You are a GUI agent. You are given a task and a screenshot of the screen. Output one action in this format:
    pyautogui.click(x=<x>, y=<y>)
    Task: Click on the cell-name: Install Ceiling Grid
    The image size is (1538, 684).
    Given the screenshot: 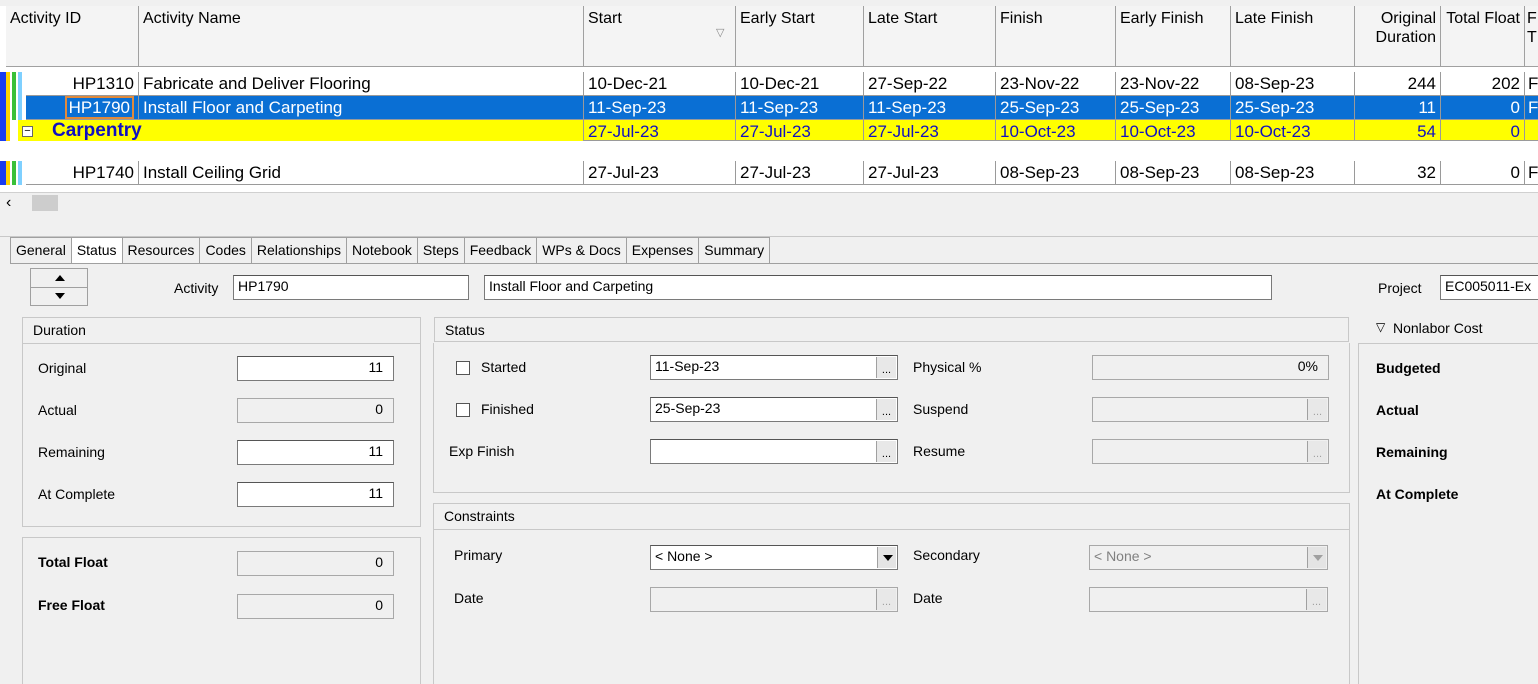 What is the action you would take?
    pyautogui.click(x=361, y=173)
    